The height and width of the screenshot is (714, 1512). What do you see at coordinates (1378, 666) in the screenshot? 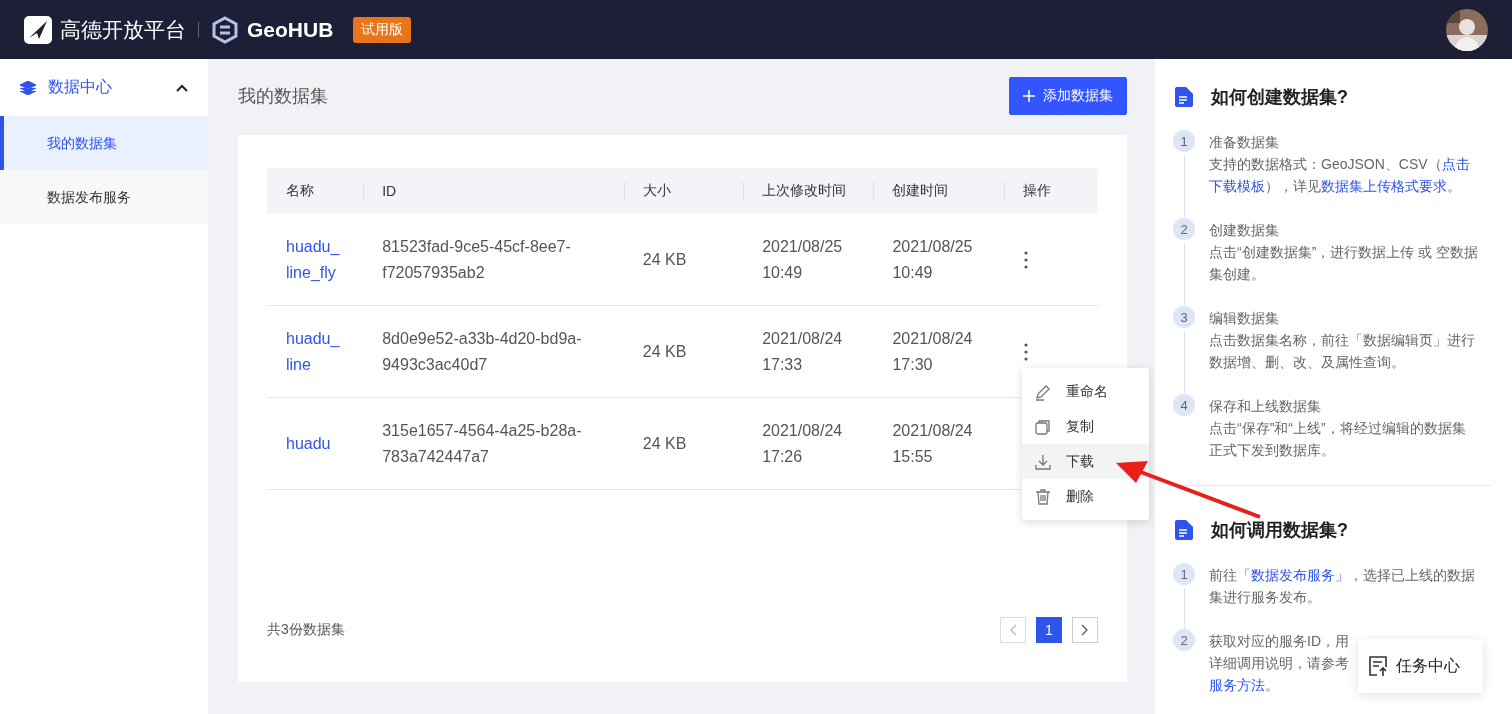
I see `task-list-icon` at bounding box center [1378, 666].